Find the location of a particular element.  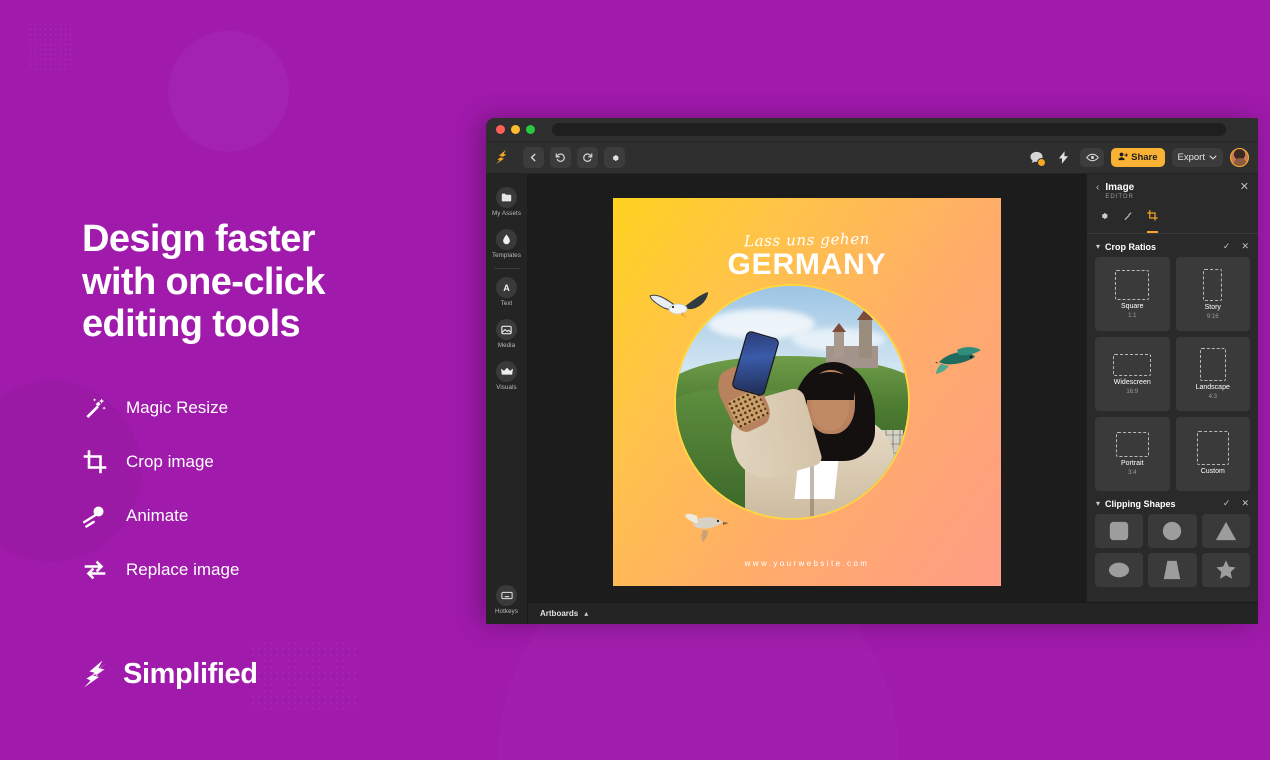

confirm-crop-button: ✓ is located at coordinates (1227, 246).